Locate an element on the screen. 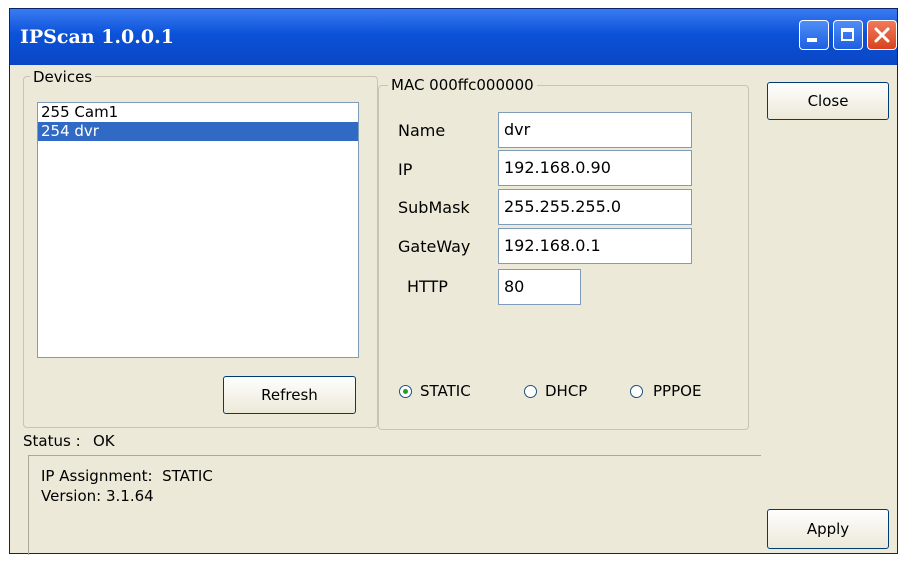 This screenshot has height=563, width=907. ip-assignment-line: IP Assignment: STATIC is located at coordinates (127, 476).